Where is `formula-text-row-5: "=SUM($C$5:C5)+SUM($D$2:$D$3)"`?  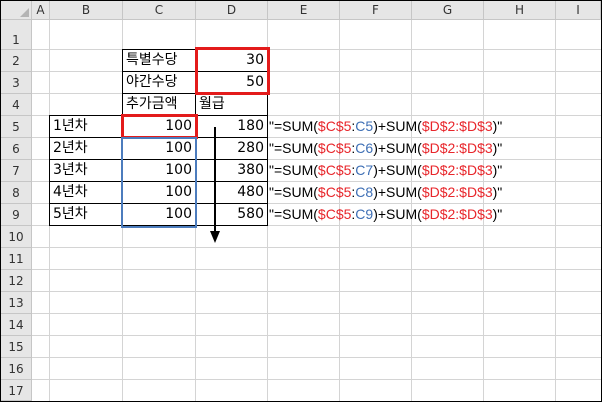 formula-text-row-5: "=SUM($C$5:C5)+SUM($D$2:$D$3)" is located at coordinates (385, 126).